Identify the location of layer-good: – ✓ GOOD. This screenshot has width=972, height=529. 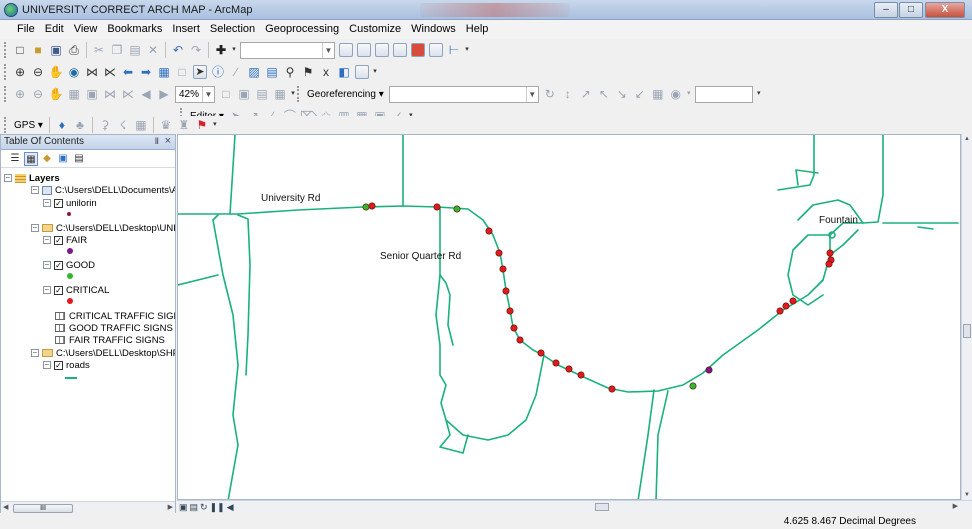
(69, 265).